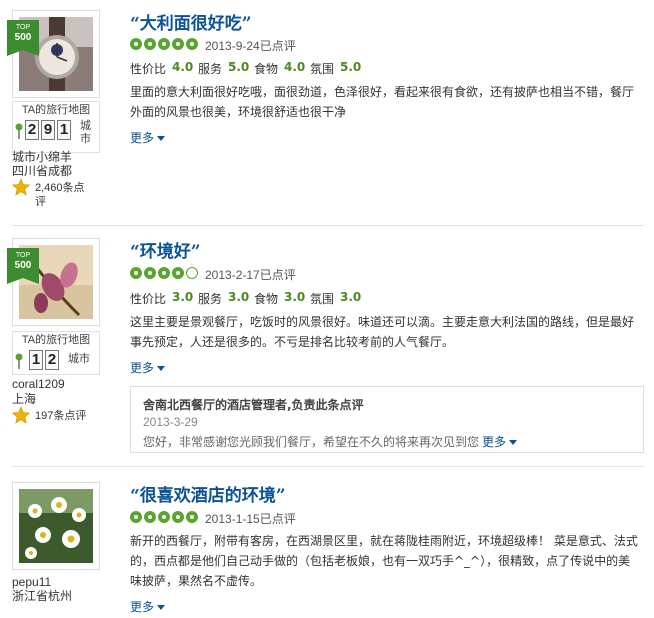 This screenshot has width=654, height=618. What do you see at coordinates (42, 157) in the screenshot?
I see `user-name: 城市小绵羊` at bounding box center [42, 157].